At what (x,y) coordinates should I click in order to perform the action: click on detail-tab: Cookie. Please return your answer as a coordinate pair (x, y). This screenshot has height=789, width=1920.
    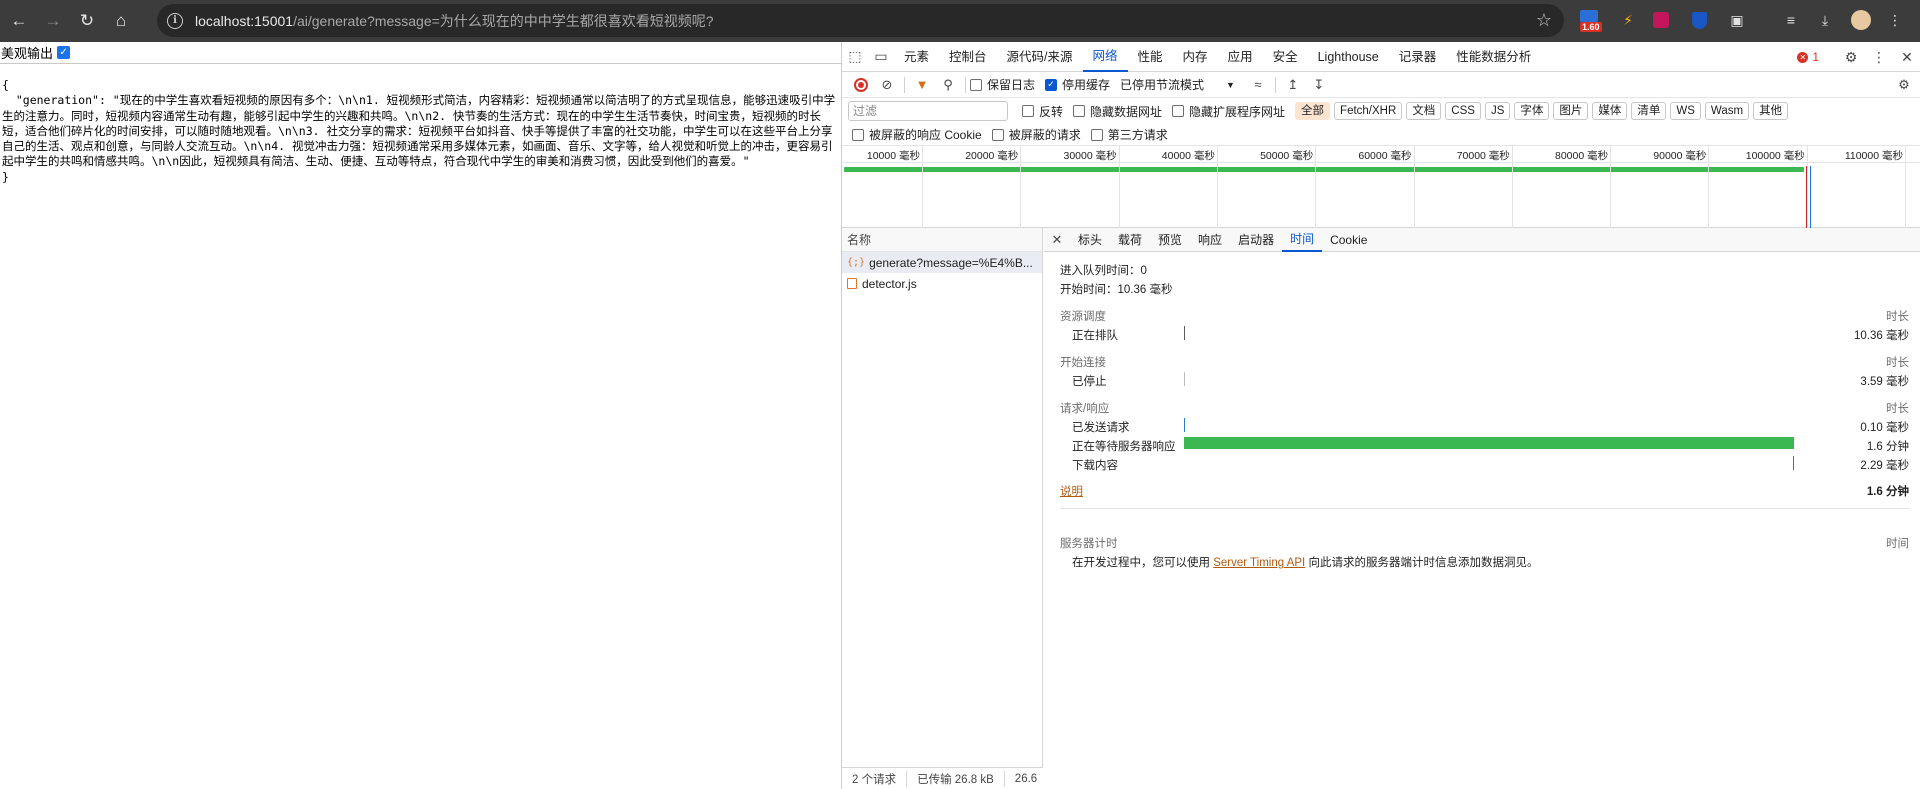
    Looking at the image, I should click on (1348, 240).